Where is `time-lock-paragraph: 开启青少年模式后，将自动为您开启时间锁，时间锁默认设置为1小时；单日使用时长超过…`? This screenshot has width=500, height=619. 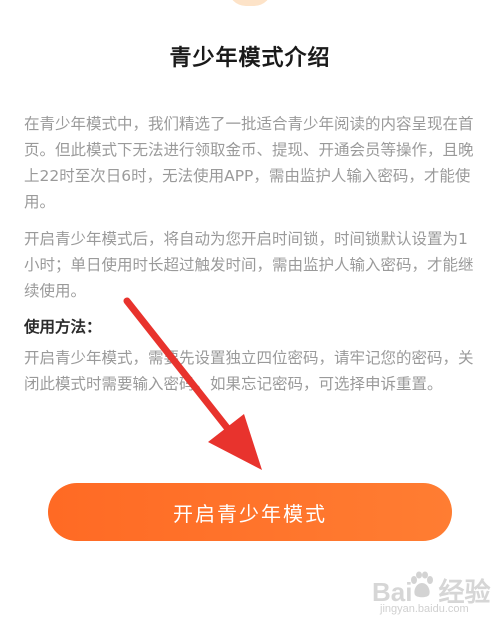
time-lock-paragraph: 开启青少年模式后，将自动为您开启时间锁，时间锁默认设置为1小时；单日使用时长超过… is located at coordinates (249, 265).